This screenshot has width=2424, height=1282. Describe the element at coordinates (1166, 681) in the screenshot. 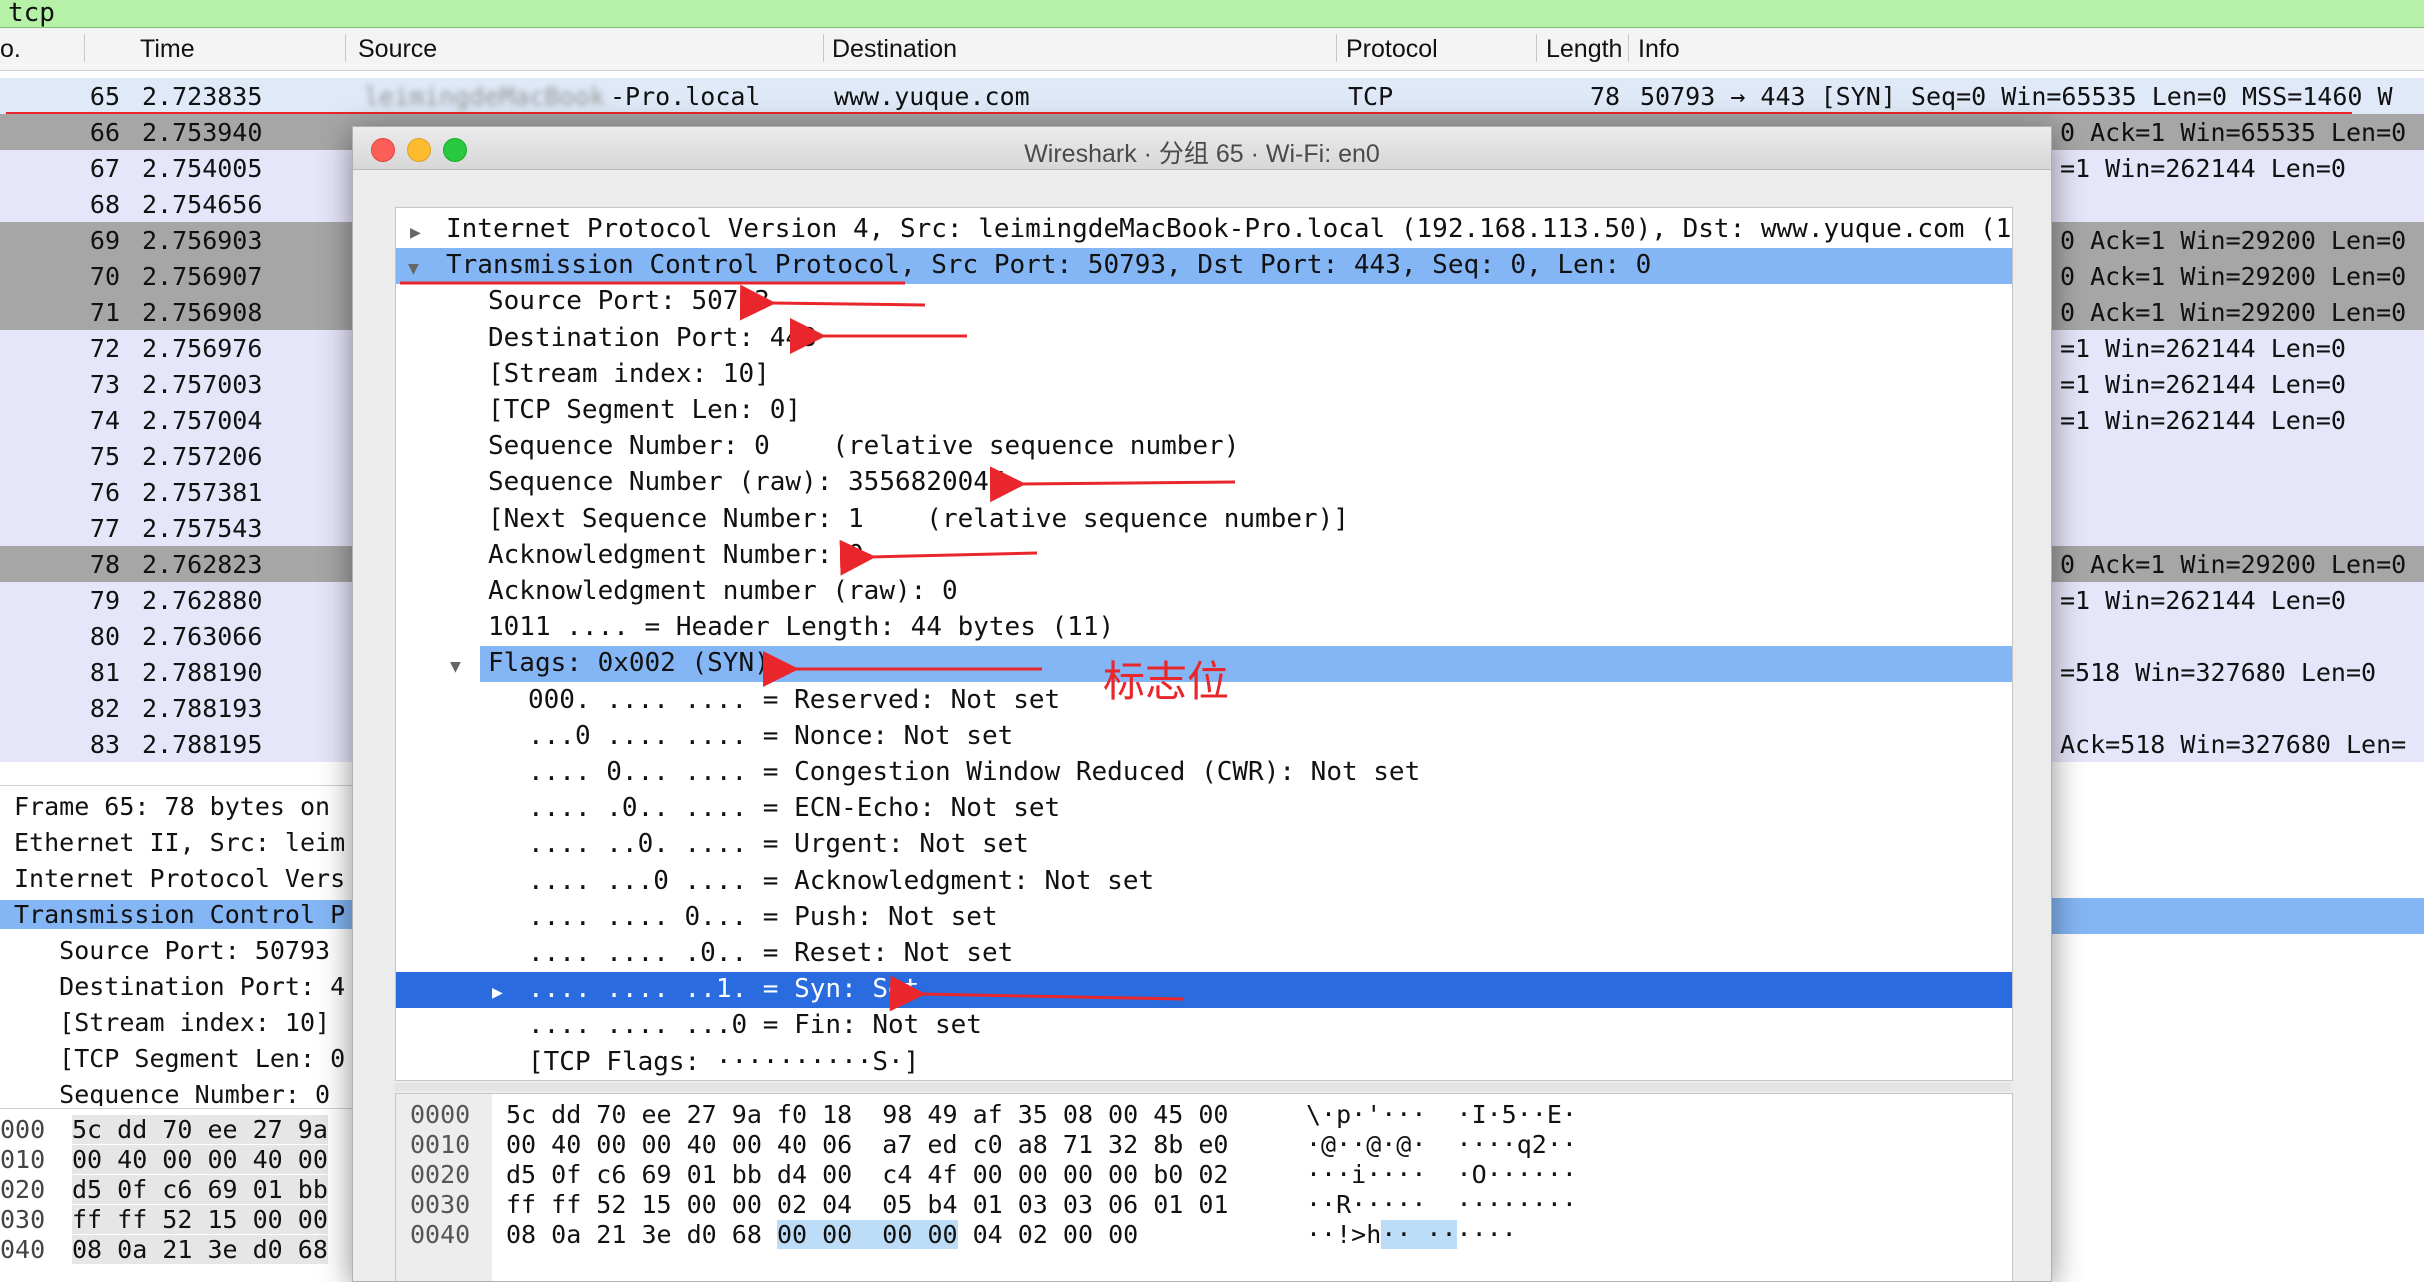

I see `annotation-flags-label: 标志位` at that location.